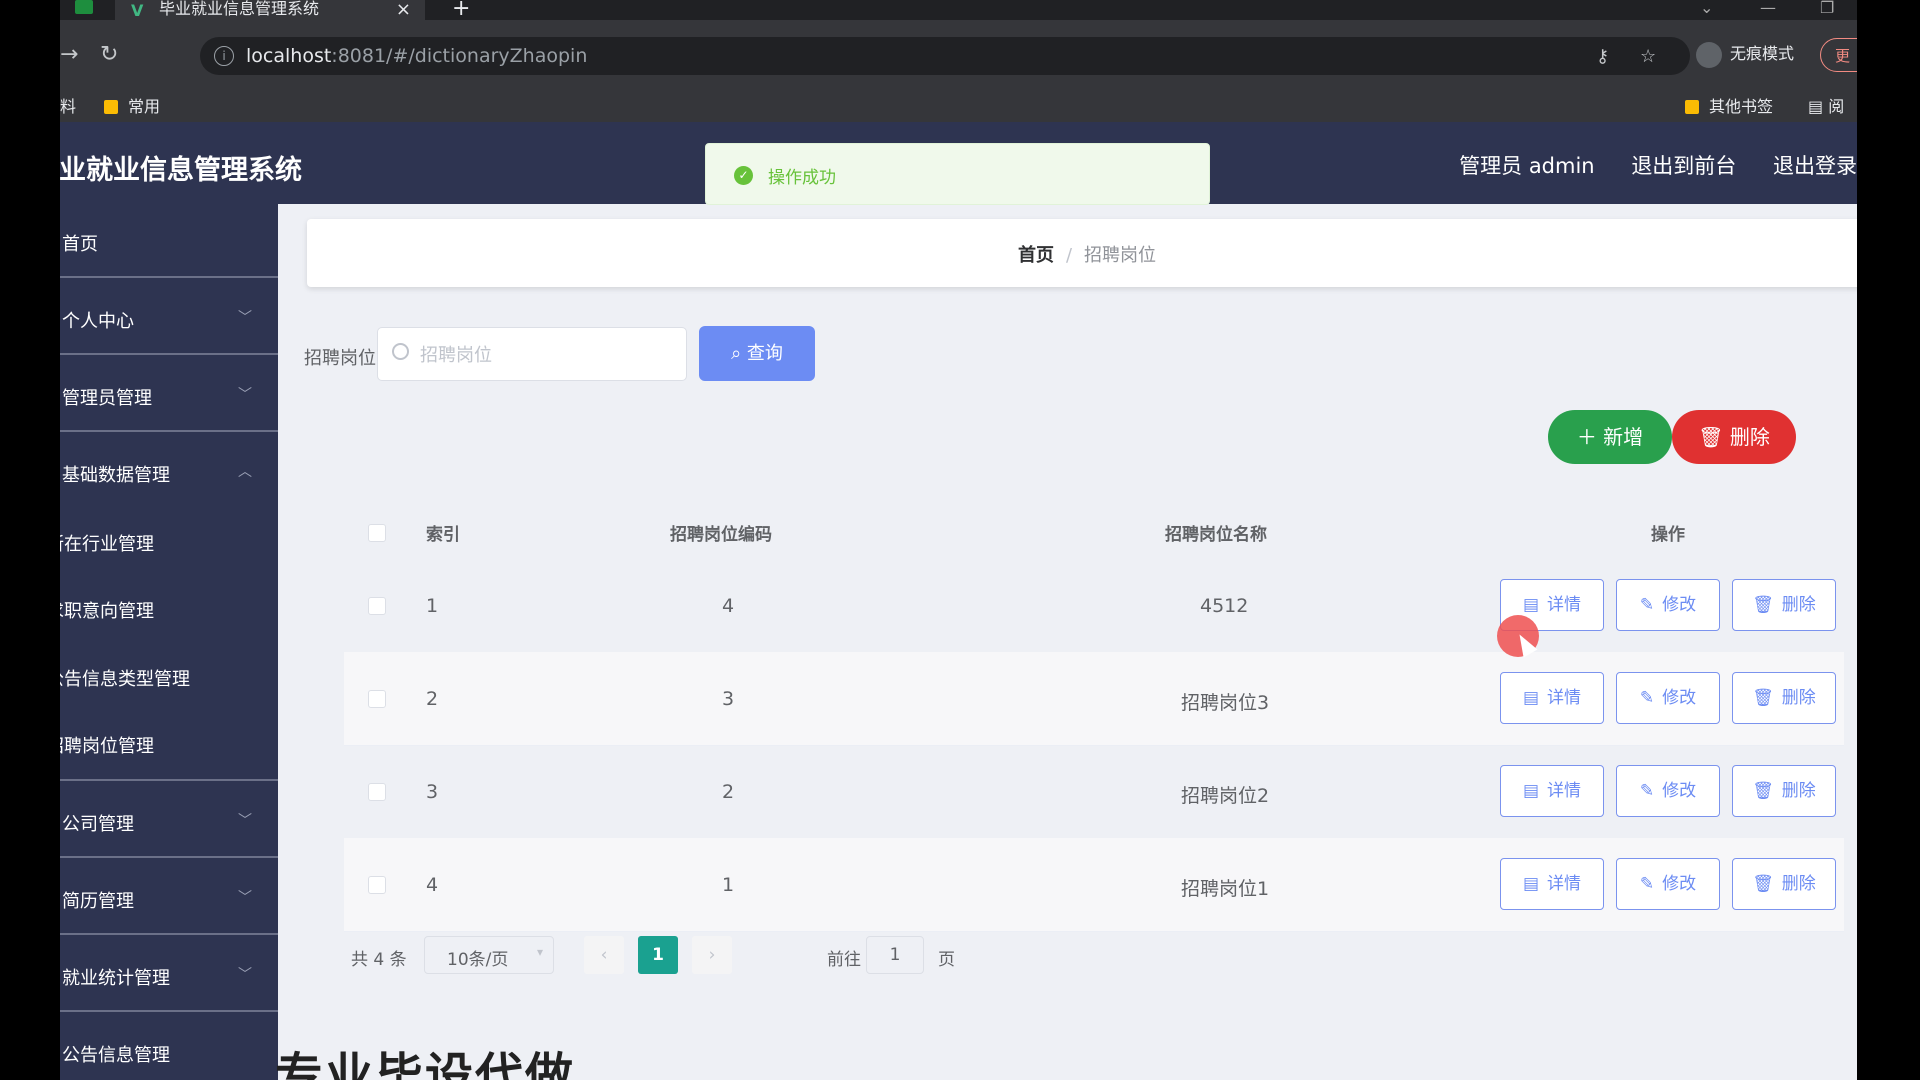  Describe the element at coordinates (68, 105) in the screenshot. I see `bookmark-partial: 料` at that location.